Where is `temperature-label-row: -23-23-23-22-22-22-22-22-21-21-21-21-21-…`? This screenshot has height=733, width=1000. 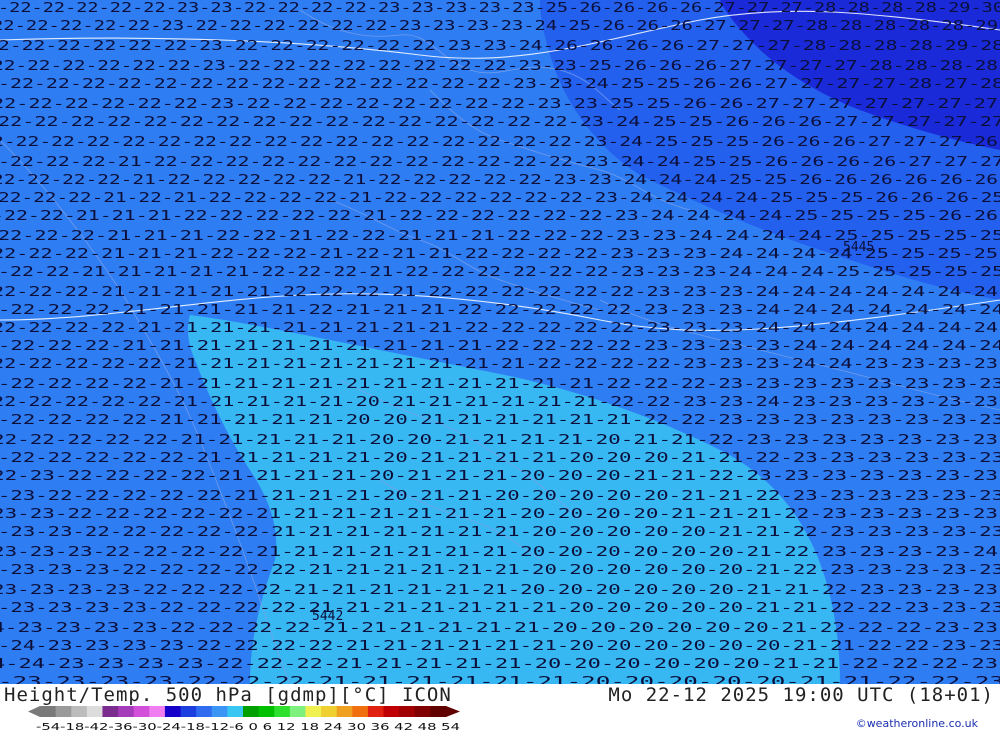
temperature-label-row: -23-23-23-22-22-22-22-22-21-21-21-21-21-… is located at coordinates (500, 570).